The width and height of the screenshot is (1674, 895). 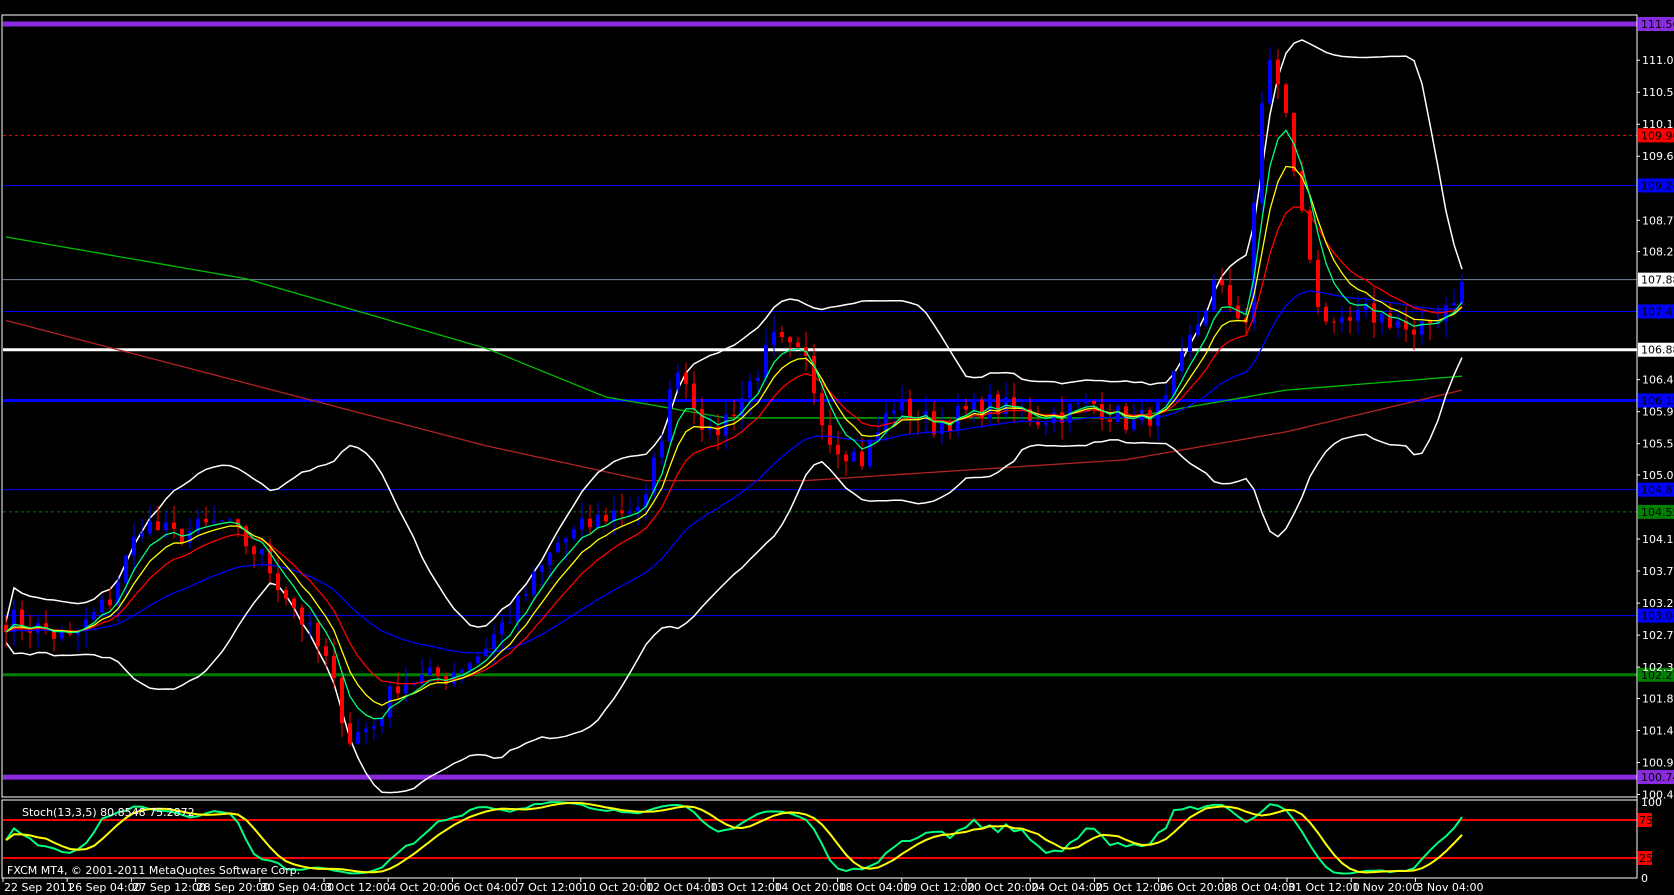 What do you see at coordinates (297, 887) in the screenshot?
I see `time-label: 30 Sep 04:00` at bounding box center [297, 887].